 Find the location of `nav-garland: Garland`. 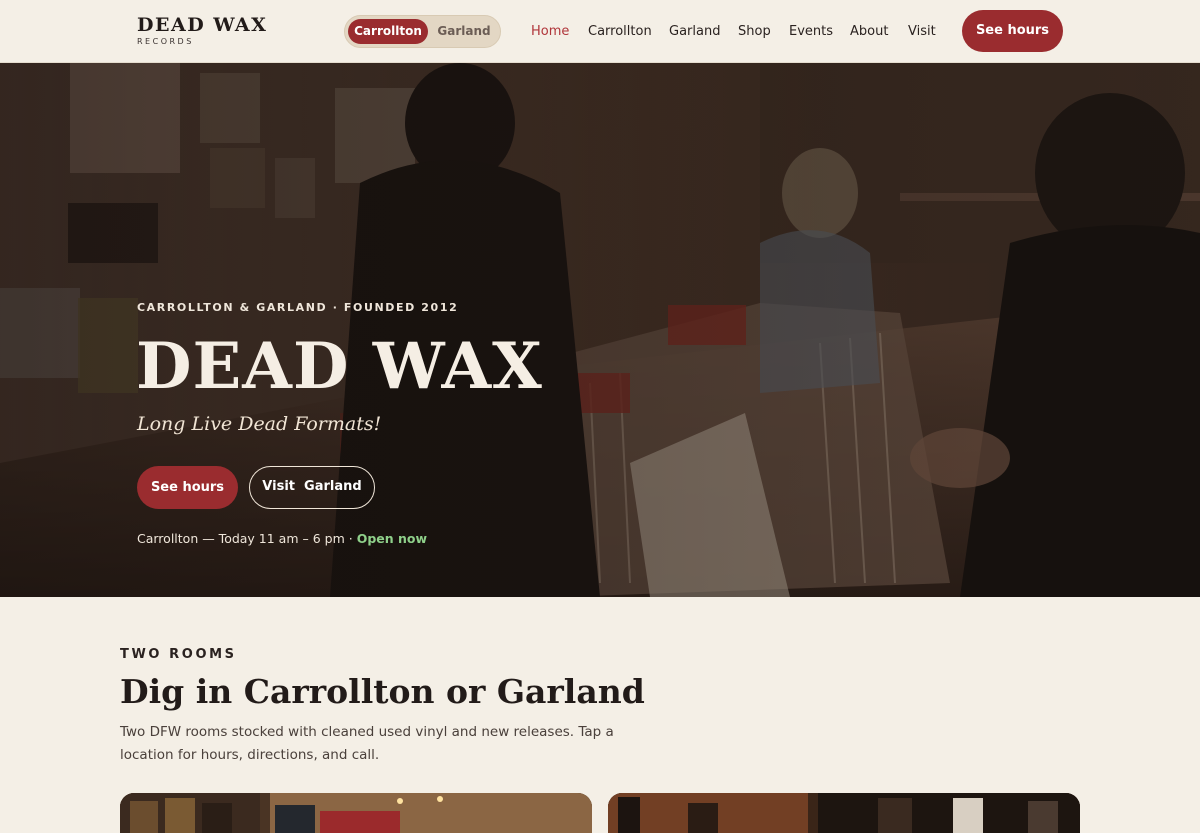

nav-garland: Garland is located at coordinates (694, 31).